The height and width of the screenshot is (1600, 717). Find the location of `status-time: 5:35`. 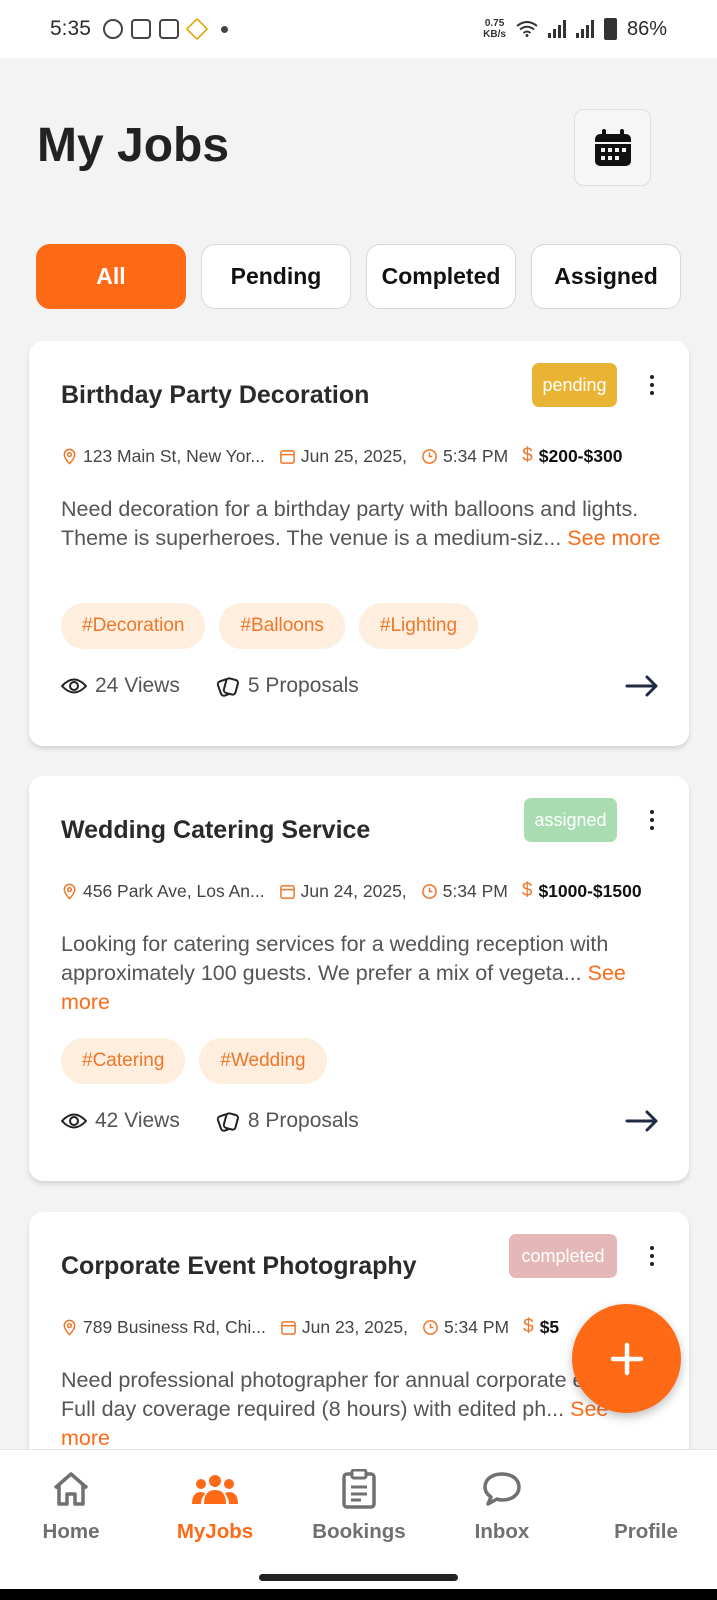

status-time: 5:35 is located at coordinates (70, 28).